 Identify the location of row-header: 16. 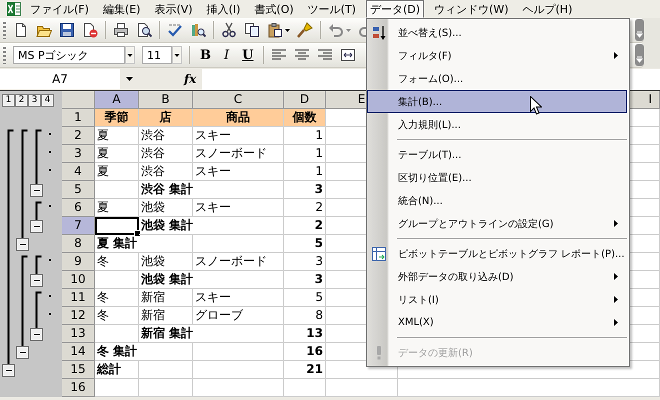
(78, 388).